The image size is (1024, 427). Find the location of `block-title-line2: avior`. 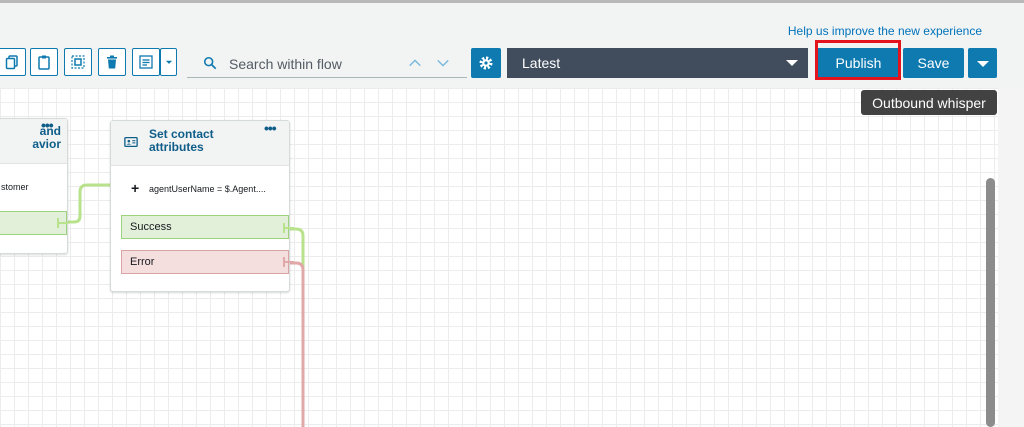

block-title-line2: avior is located at coordinates (46, 144).